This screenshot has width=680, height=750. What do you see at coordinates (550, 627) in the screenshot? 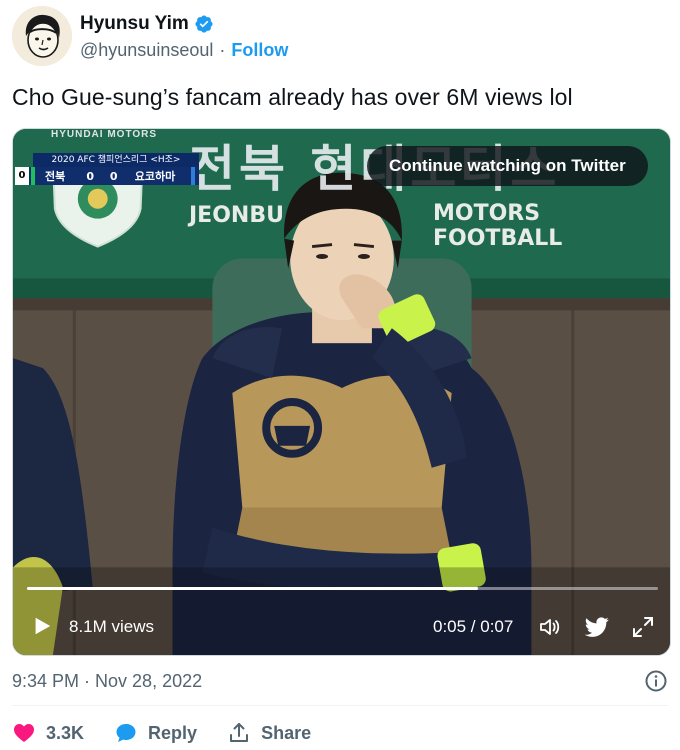
I see `volume-icon` at bounding box center [550, 627].